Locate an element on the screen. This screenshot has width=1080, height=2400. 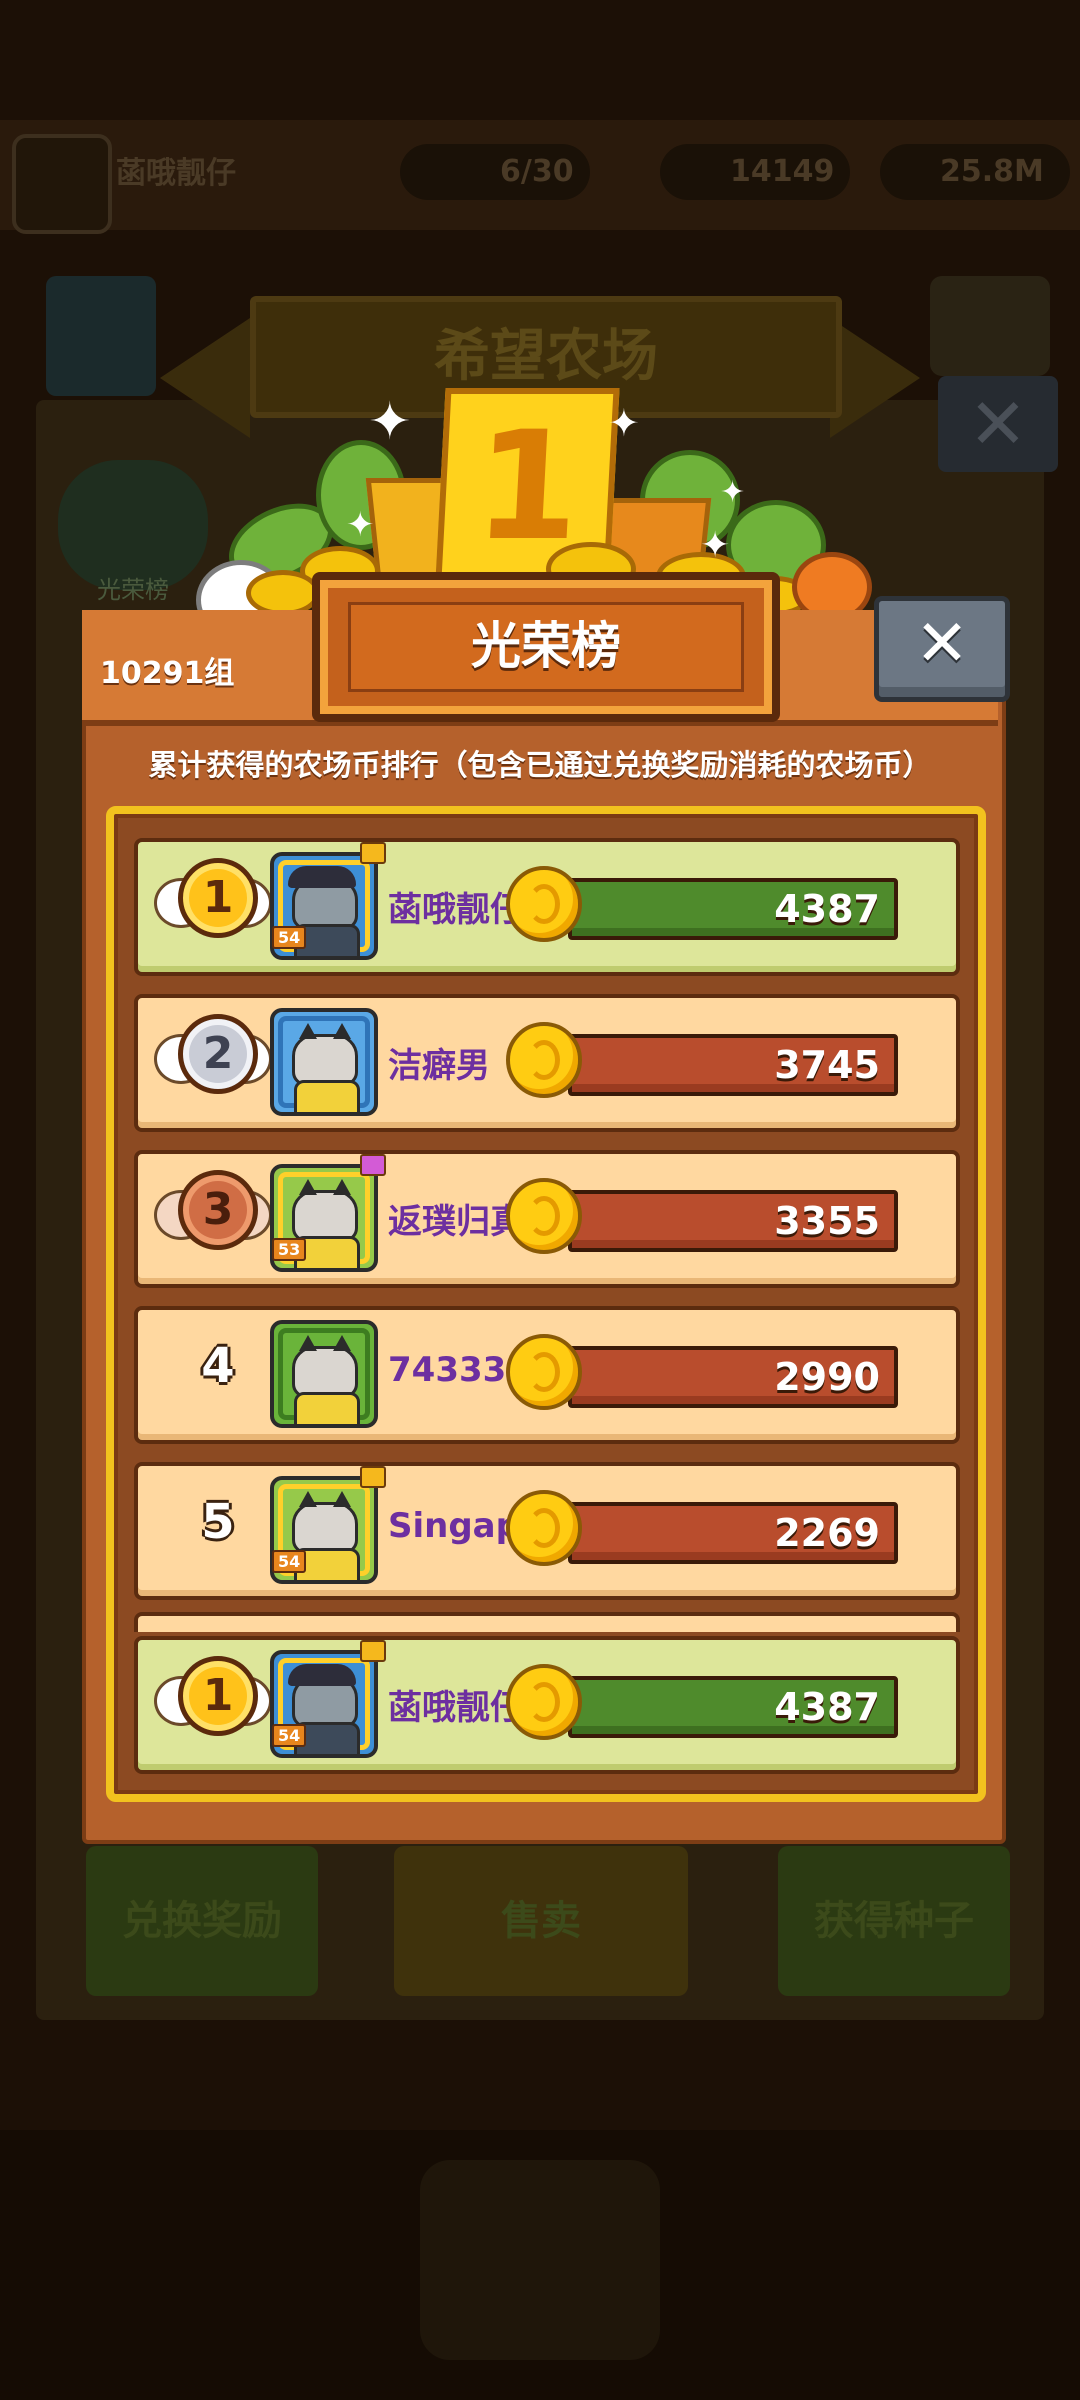
leaderboard-row: 1 54 菡哦靓仔 4387 is located at coordinates (547, 907).